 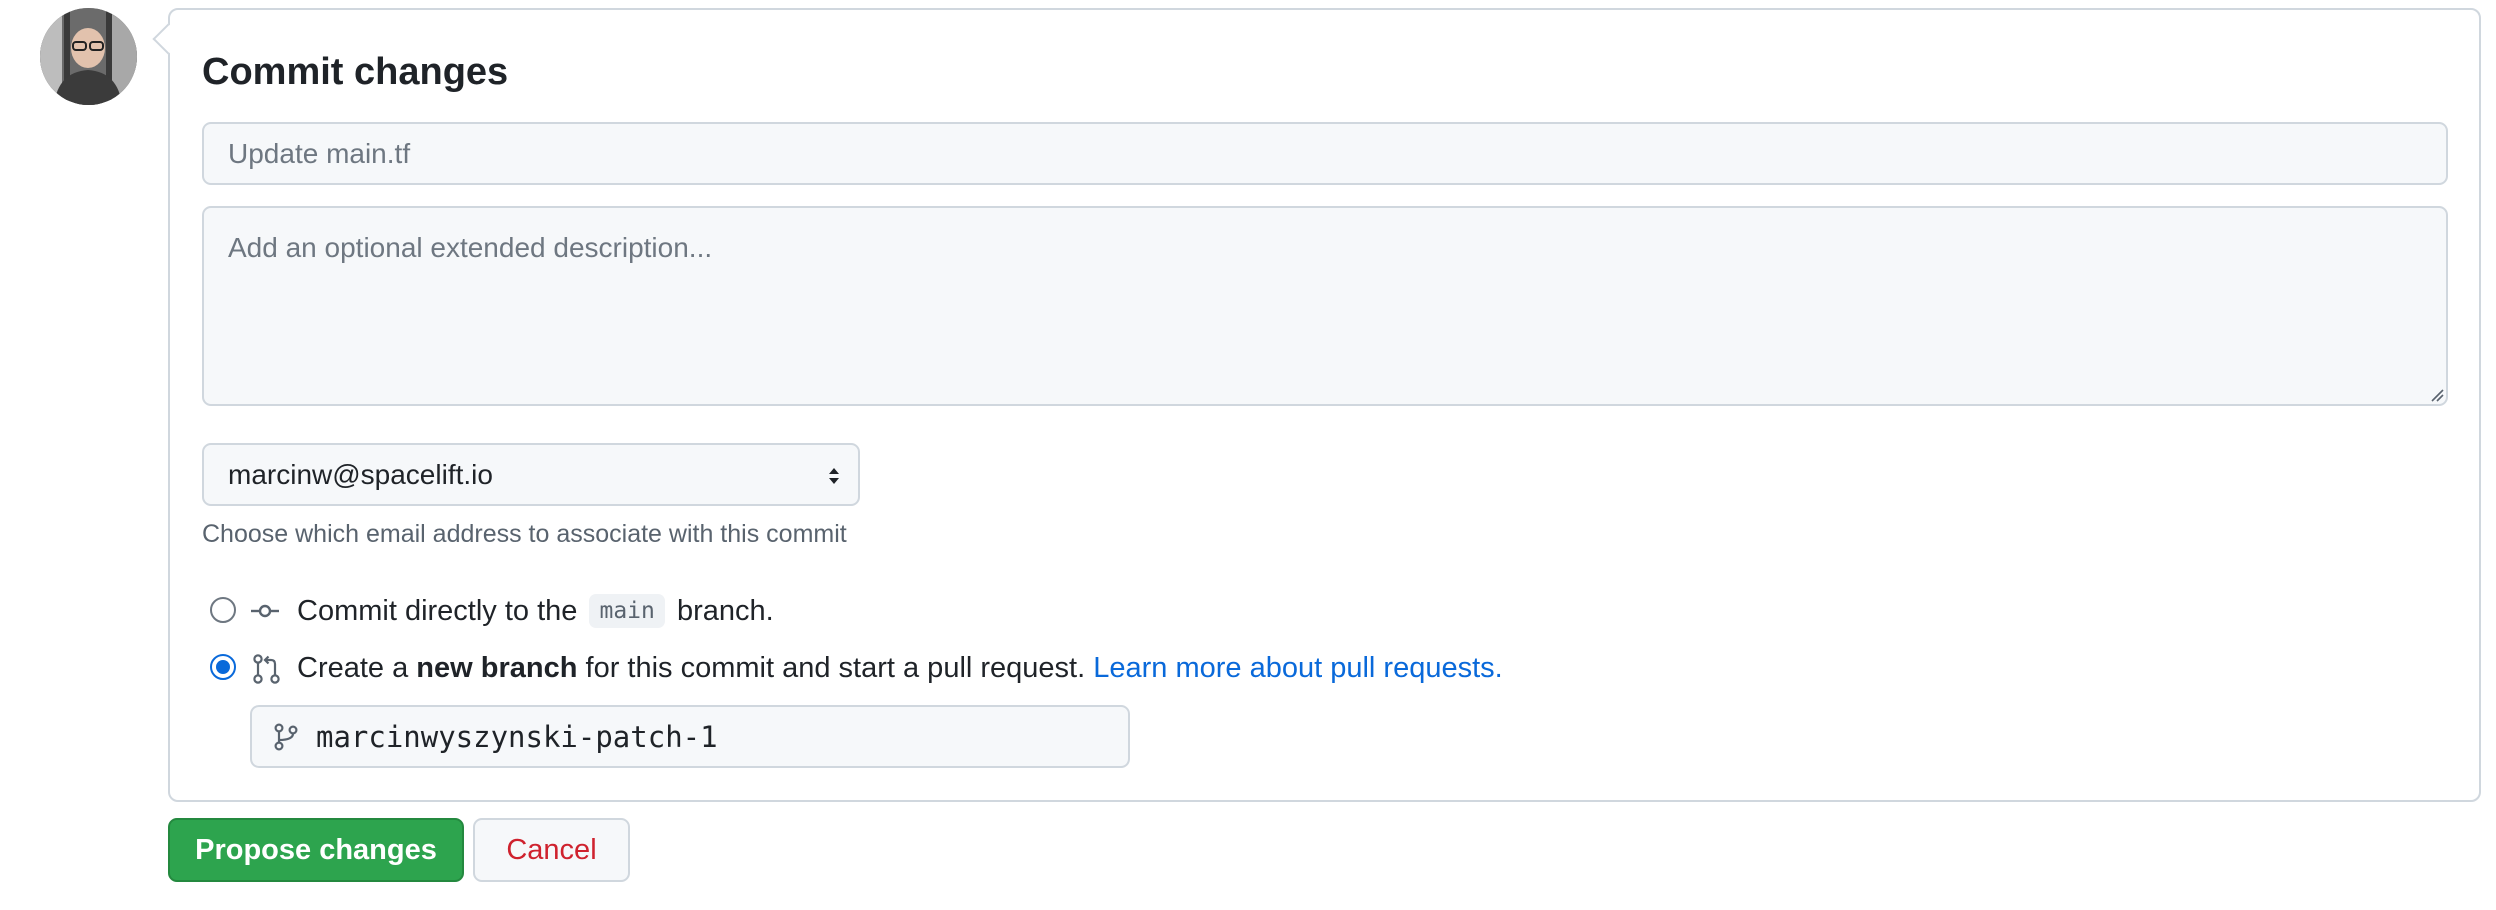 What do you see at coordinates (551, 850) in the screenshot?
I see `cancel-button: Cancel` at bounding box center [551, 850].